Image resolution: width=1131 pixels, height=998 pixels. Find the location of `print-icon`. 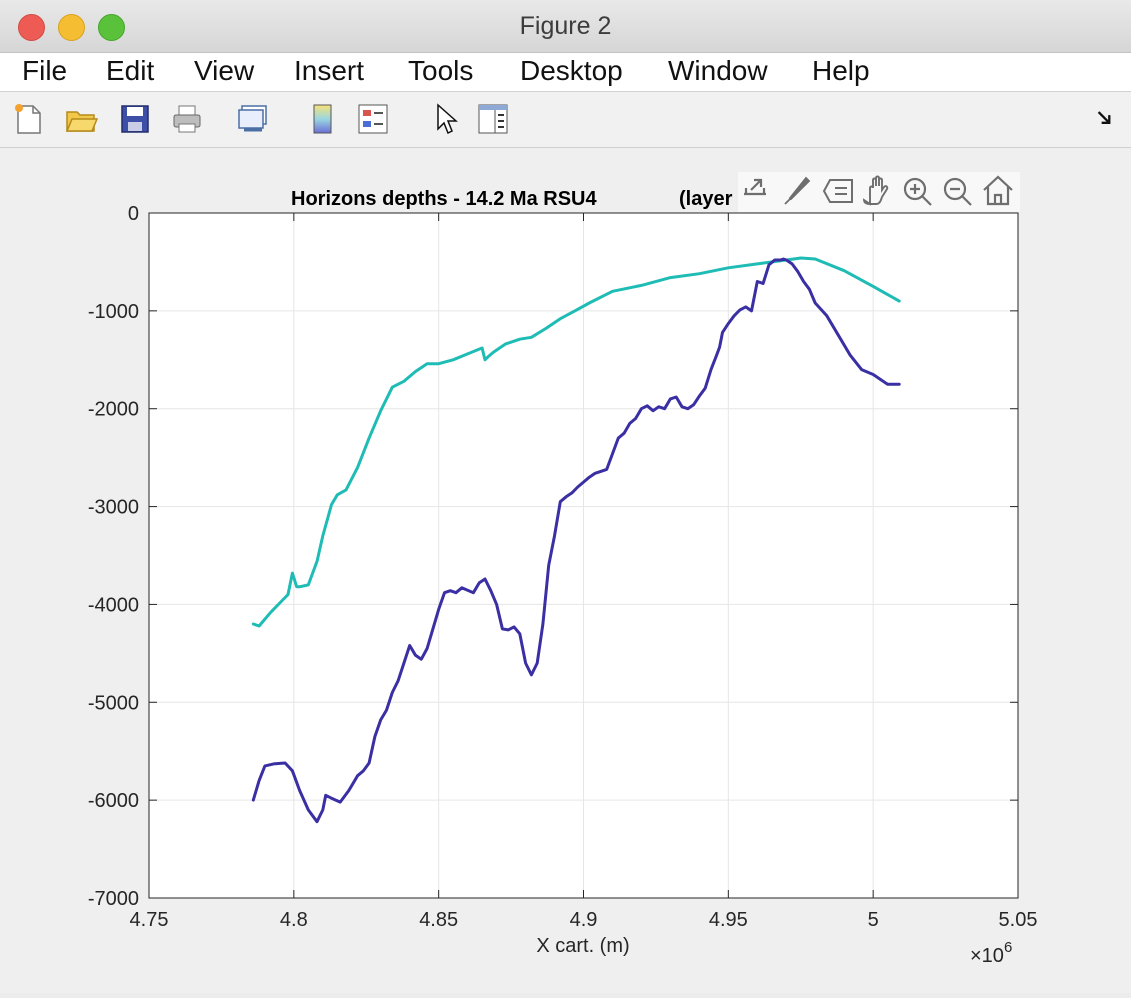

print-icon is located at coordinates (187, 119).